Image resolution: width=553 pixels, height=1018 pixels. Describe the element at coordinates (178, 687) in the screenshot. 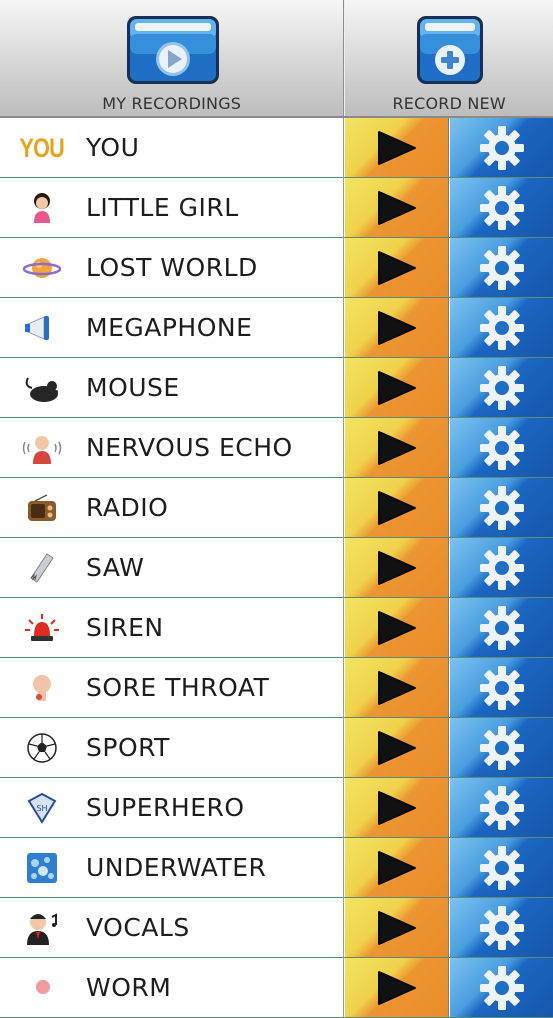

I see `recording-label: SORE THROAT` at that location.